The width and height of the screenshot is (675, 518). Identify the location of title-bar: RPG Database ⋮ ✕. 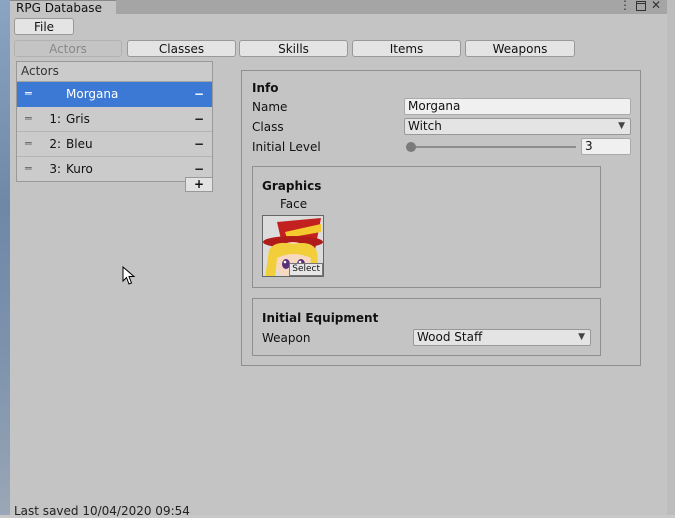
(338, 8).